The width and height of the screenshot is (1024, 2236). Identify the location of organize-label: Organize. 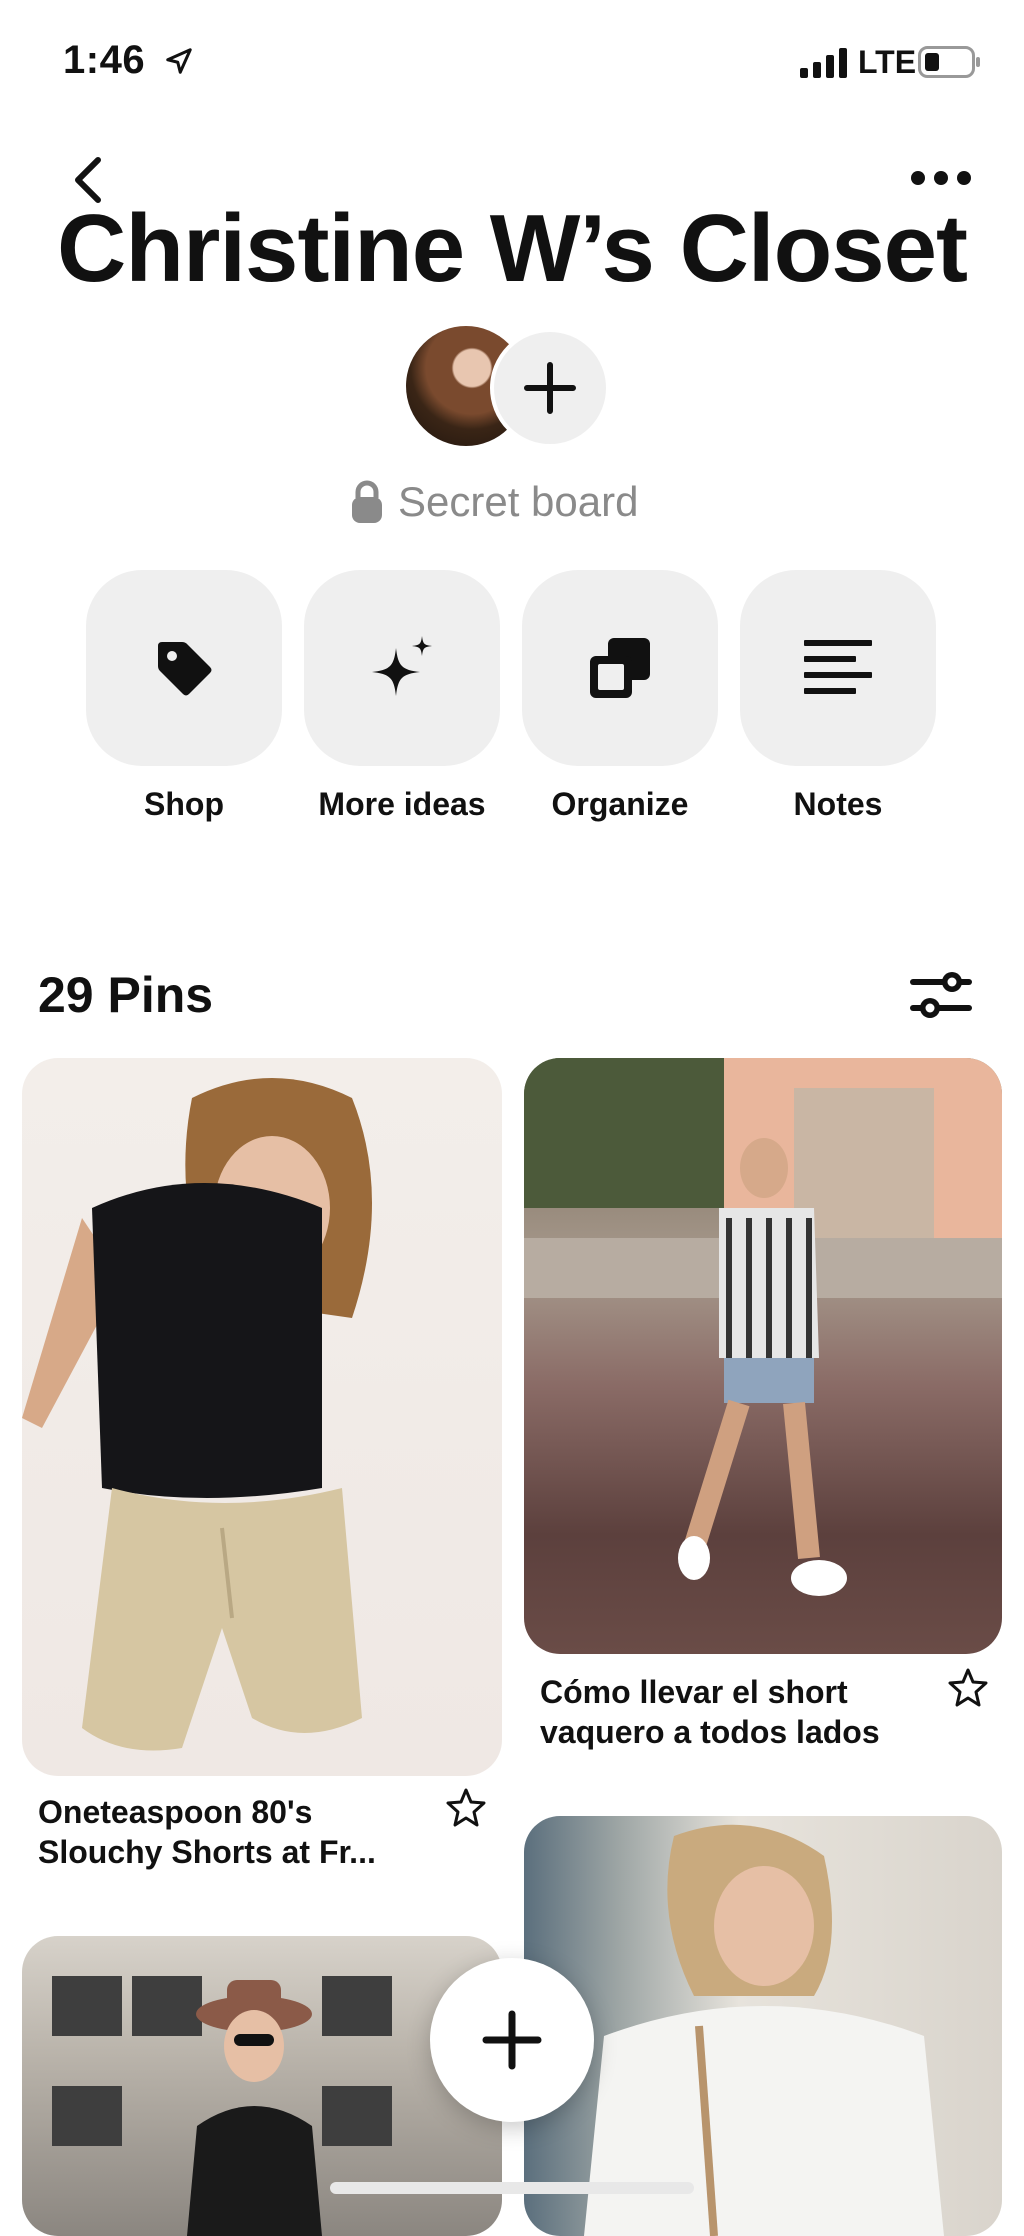
(620, 804).